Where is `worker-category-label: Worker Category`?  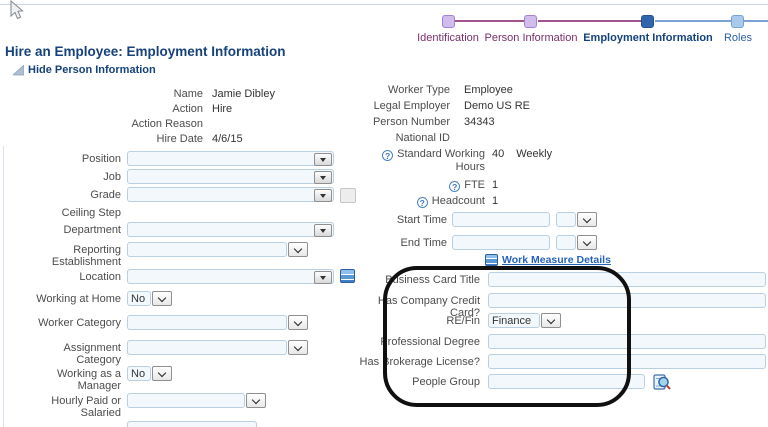
worker-category-label: Worker Category is located at coordinates (79, 323).